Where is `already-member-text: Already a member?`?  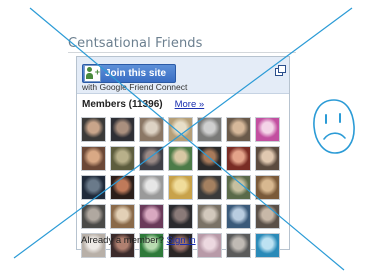 already-member-text: Already a member? is located at coordinates (122, 240).